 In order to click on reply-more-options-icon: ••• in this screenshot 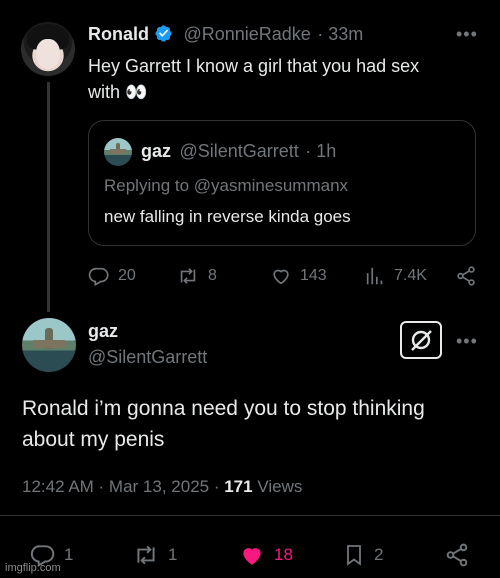, I will do `click(467, 341)`.